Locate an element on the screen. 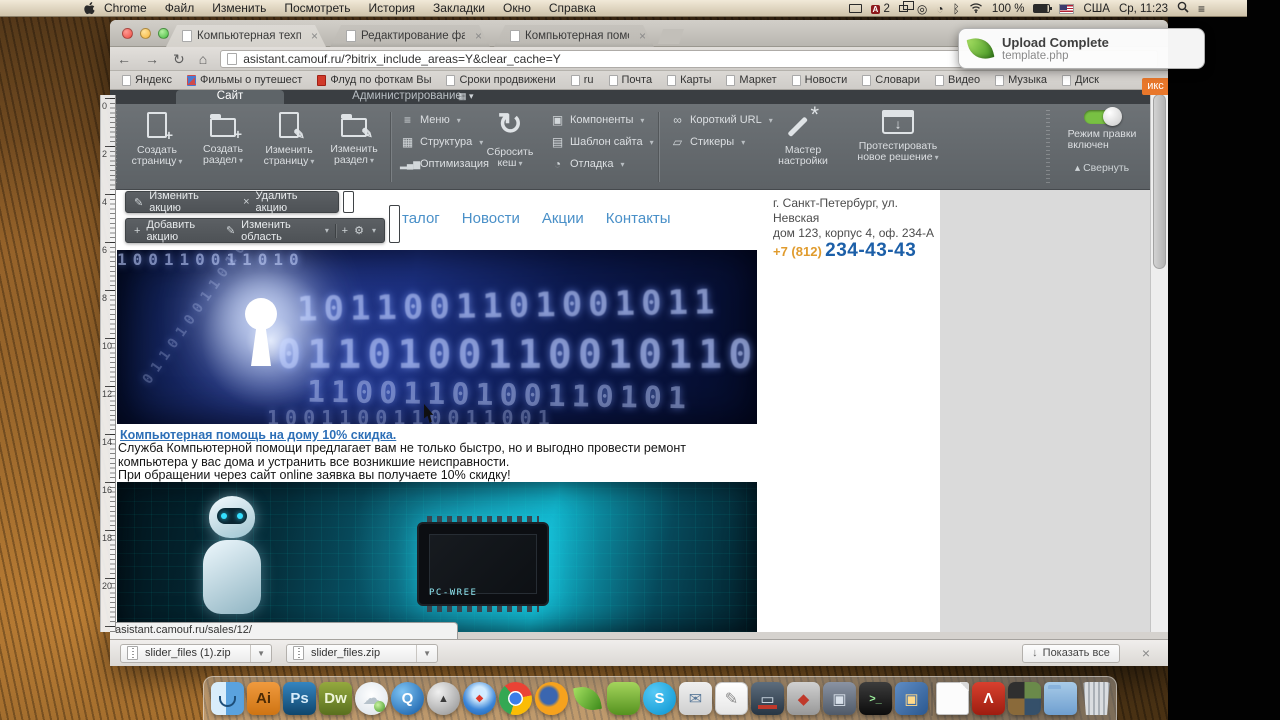  new-tab-button is located at coordinates (671, 36).